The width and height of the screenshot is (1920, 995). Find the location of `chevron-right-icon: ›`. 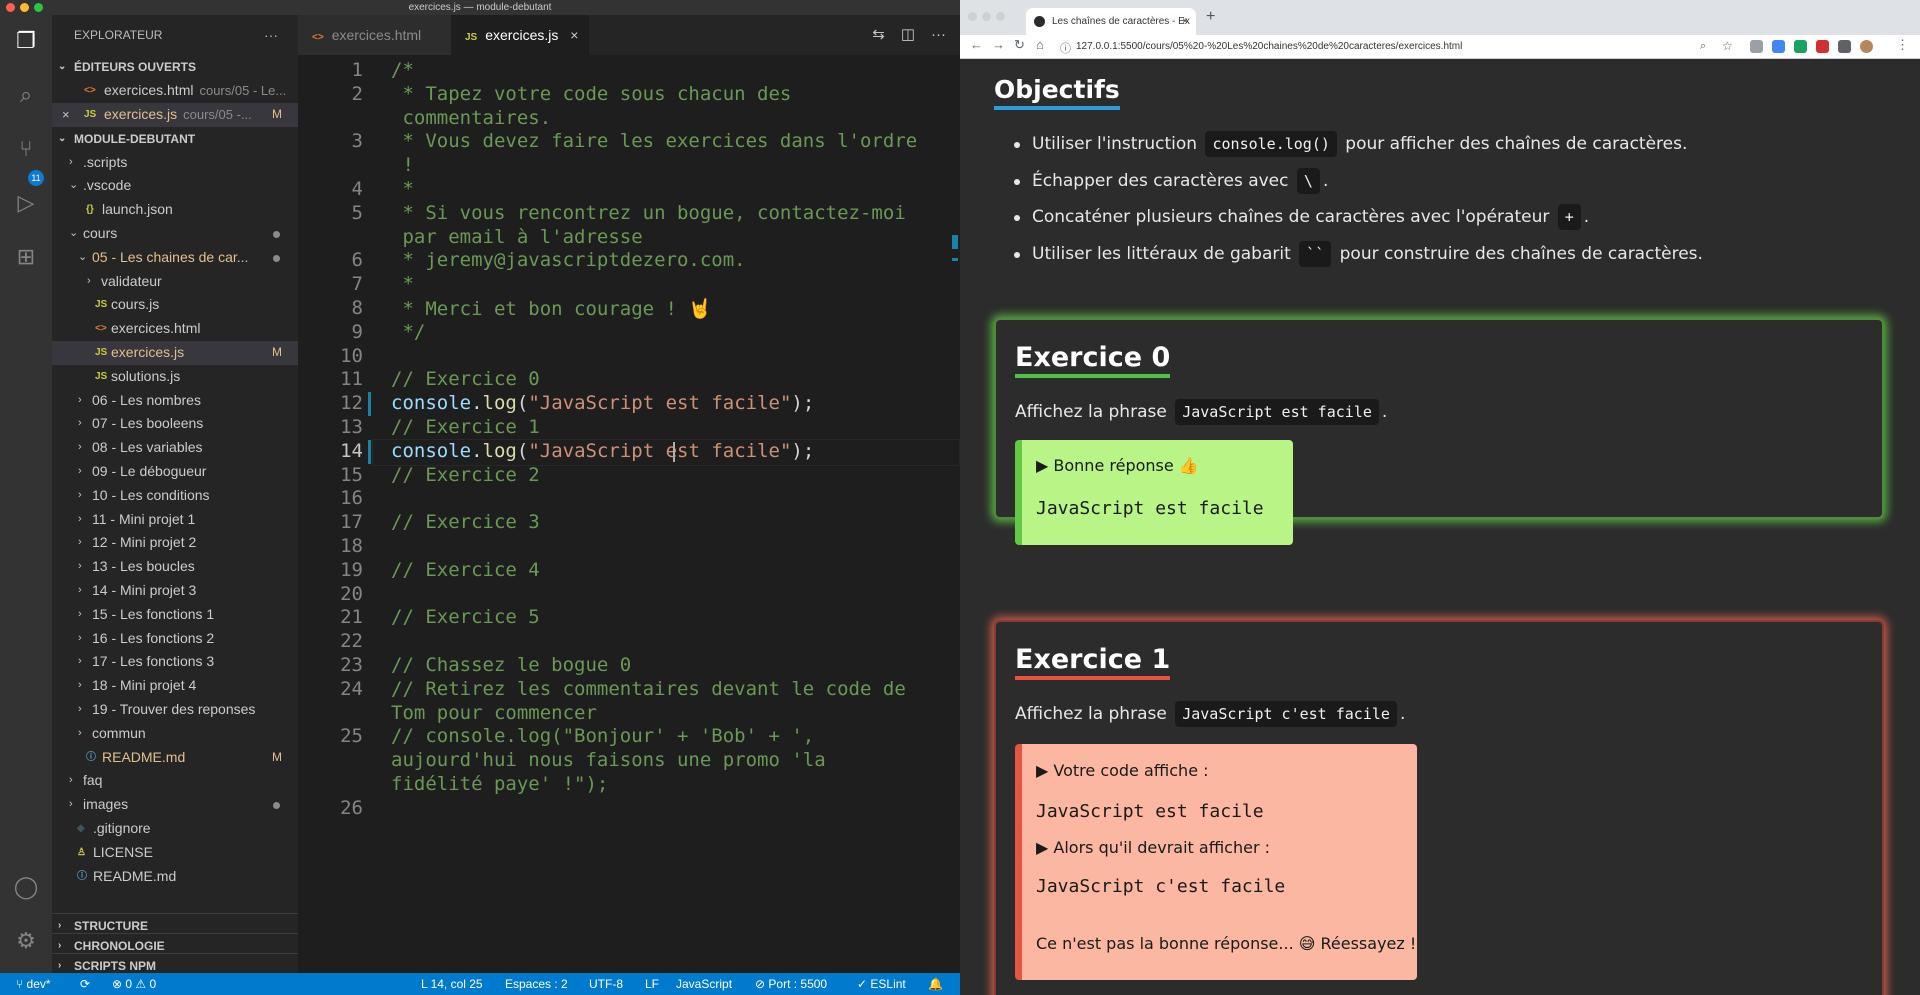

chevron-right-icon: › is located at coordinates (80, 661).